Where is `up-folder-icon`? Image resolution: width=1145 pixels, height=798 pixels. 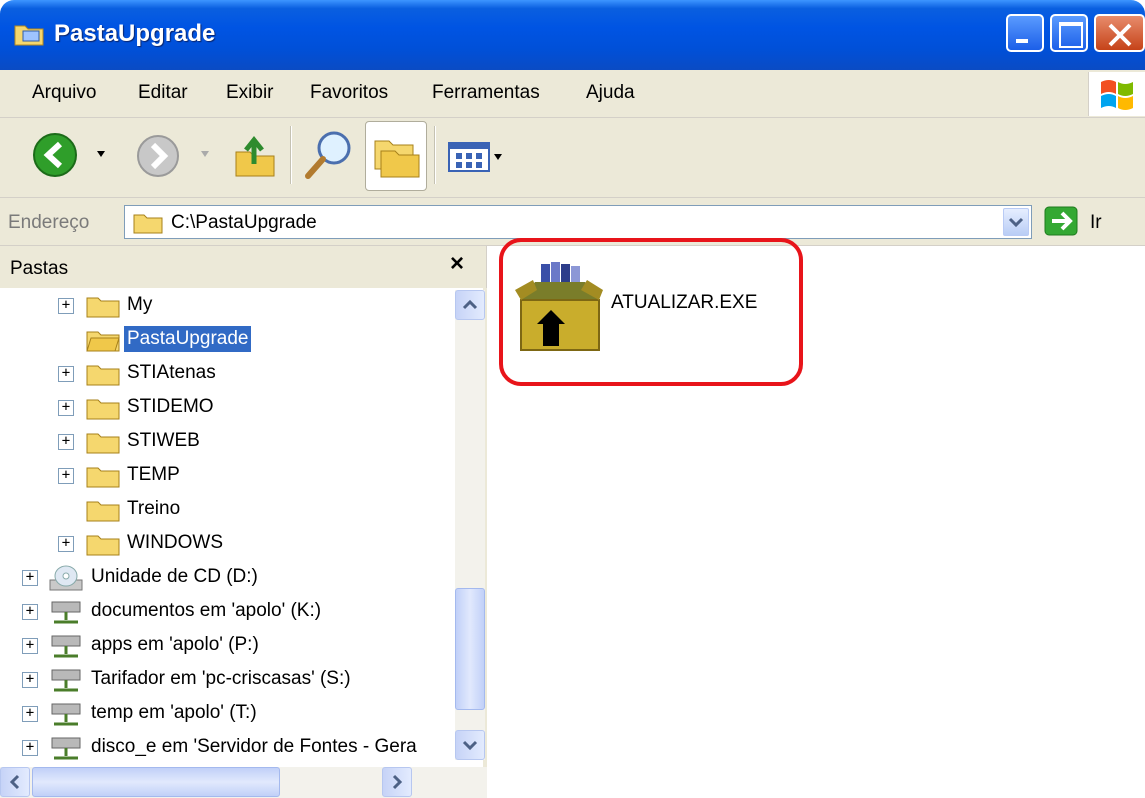 up-folder-icon is located at coordinates (255, 156).